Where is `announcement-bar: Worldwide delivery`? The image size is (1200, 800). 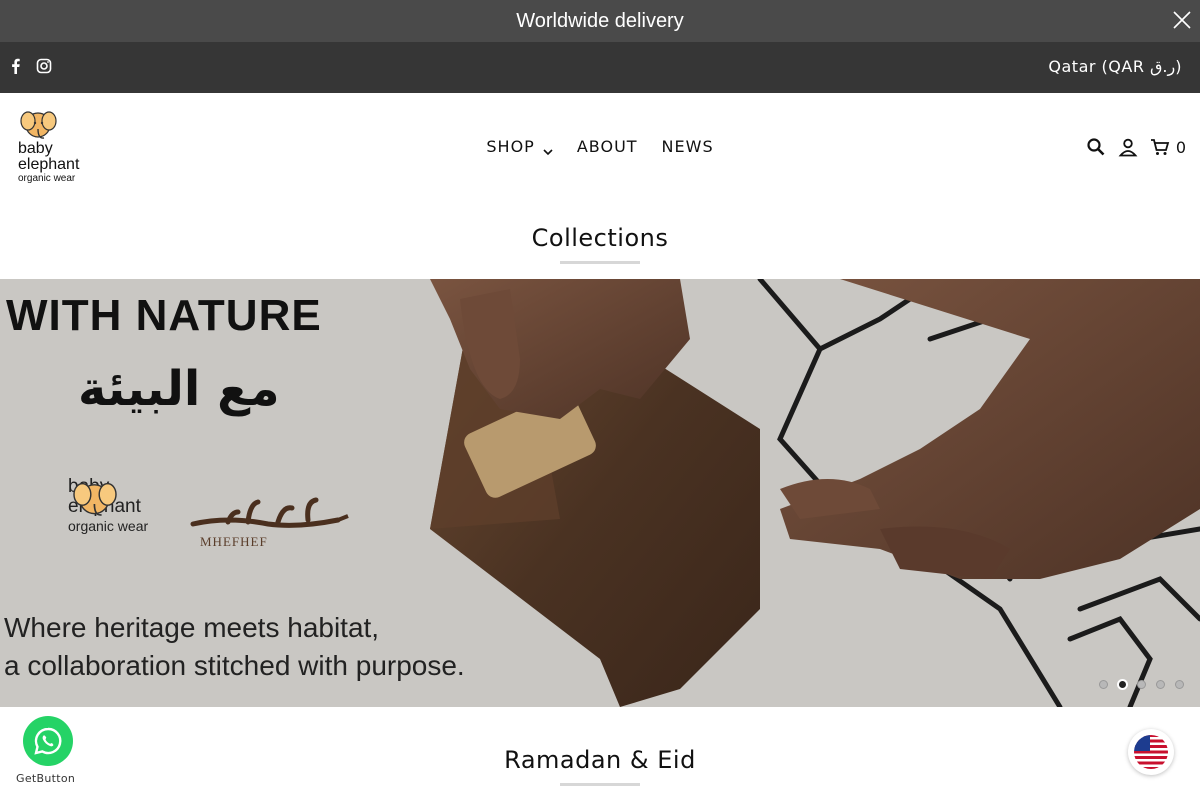 announcement-bar: Worldwide delivery is located at coordinates (600, 21).